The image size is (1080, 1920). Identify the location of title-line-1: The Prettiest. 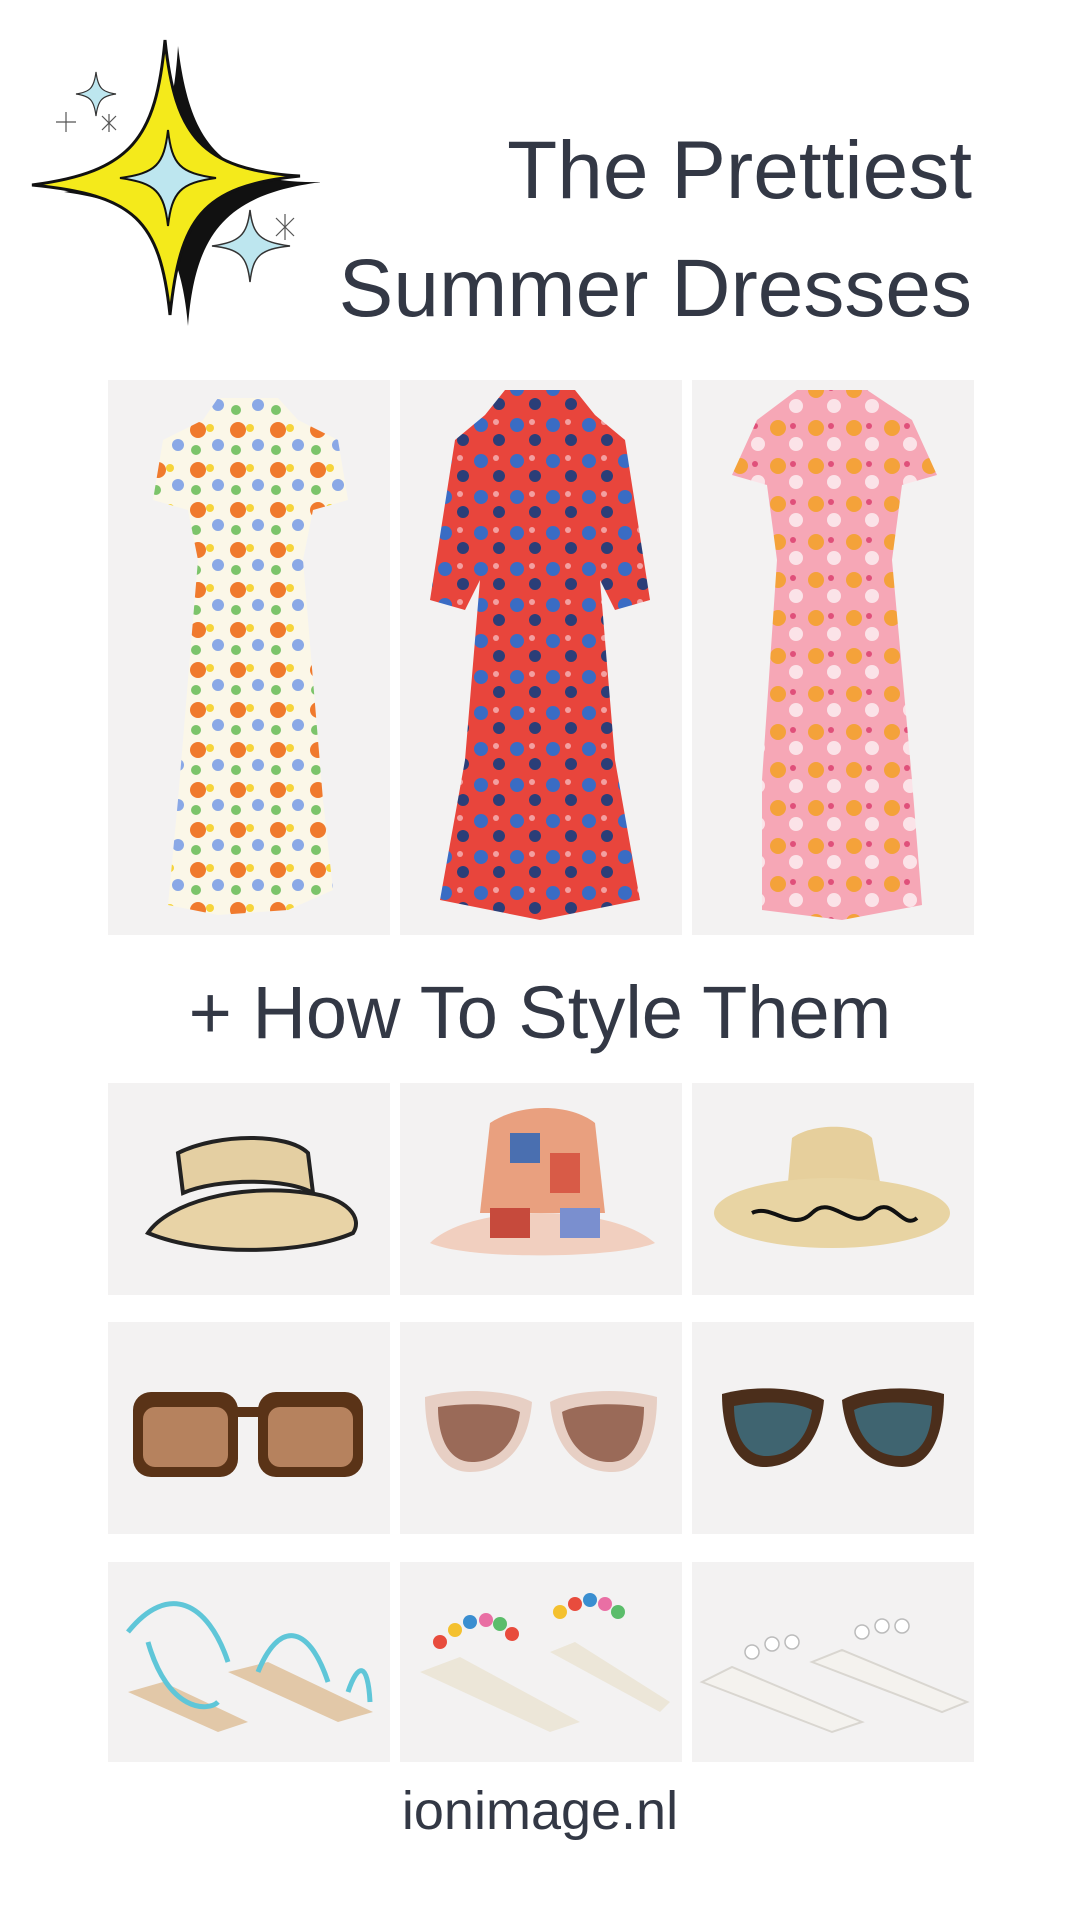
(739, 170).